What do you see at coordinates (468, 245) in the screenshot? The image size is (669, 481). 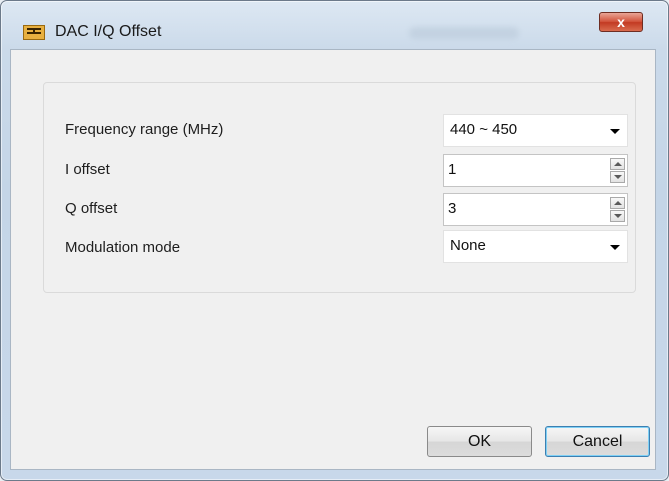 I see `modulation-mode-value: None` at bounding box center [468, 245].